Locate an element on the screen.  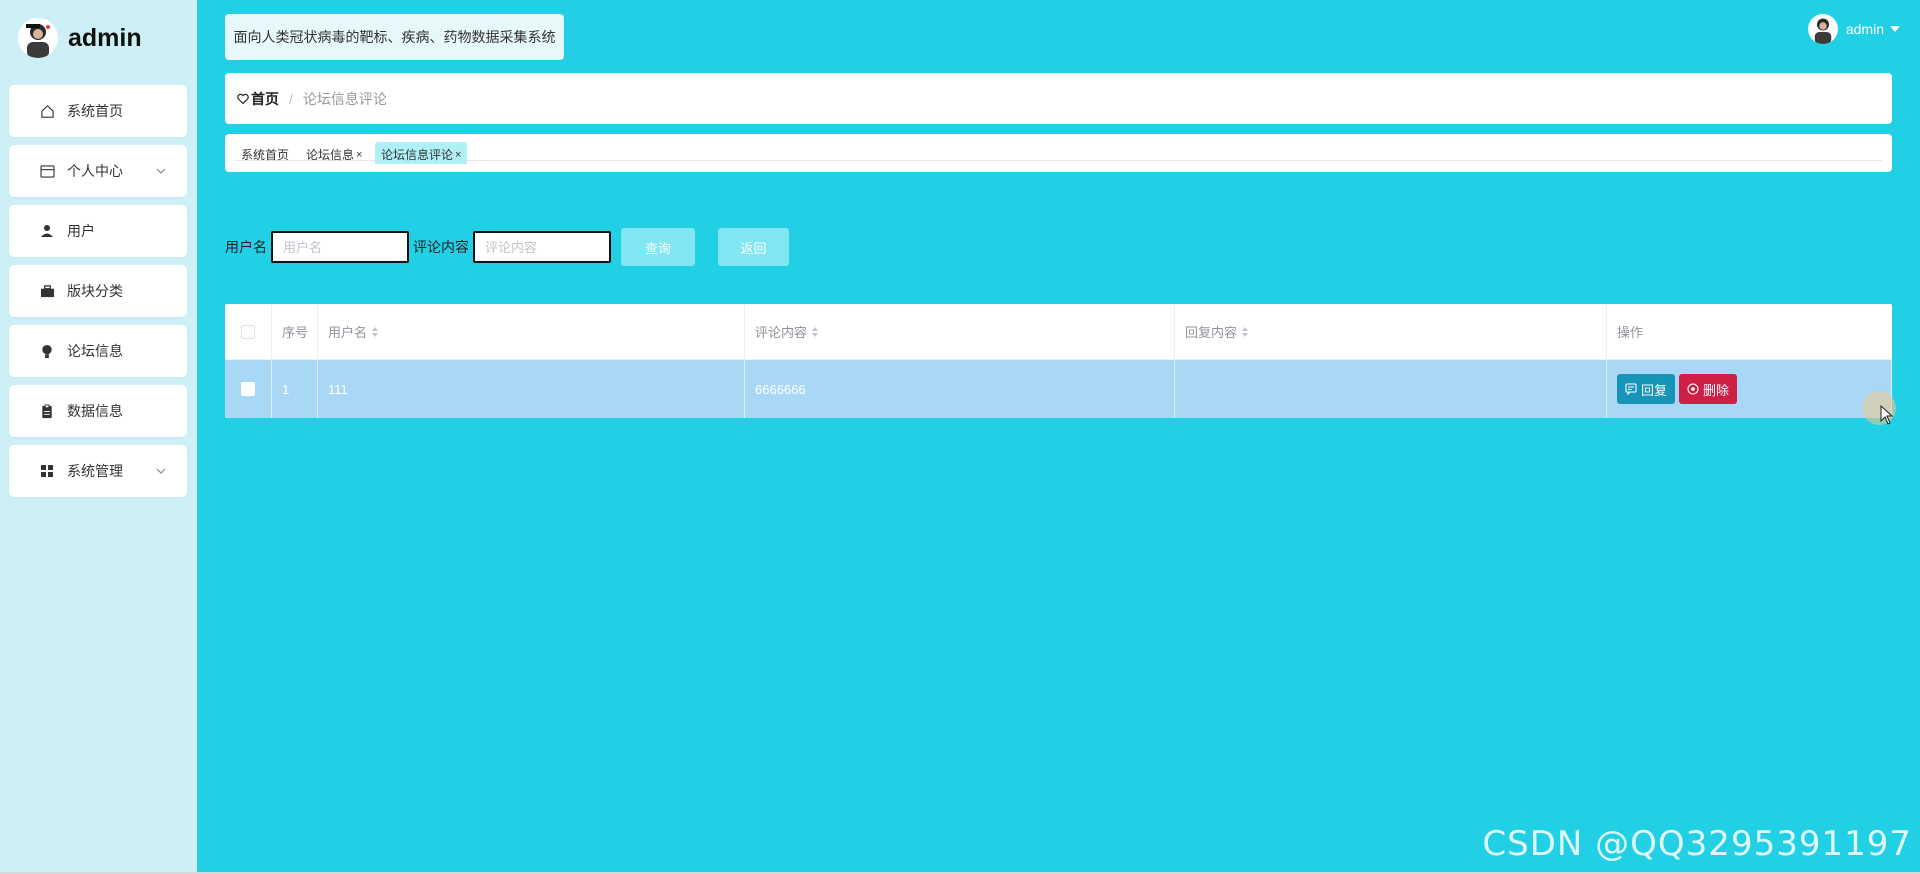
row-select-cell is located at coordinates (248, 389).